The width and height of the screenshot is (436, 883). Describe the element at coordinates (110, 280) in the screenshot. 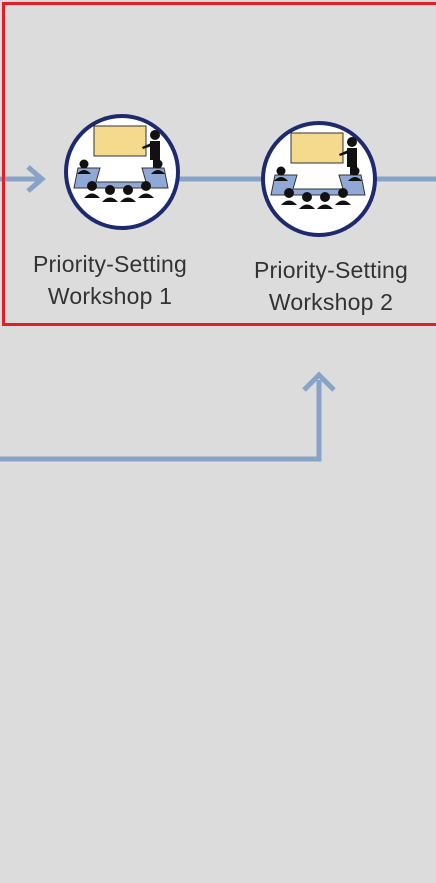

I see `node-label-workshop-1: Priority-Setting Workshop 1` at that location.